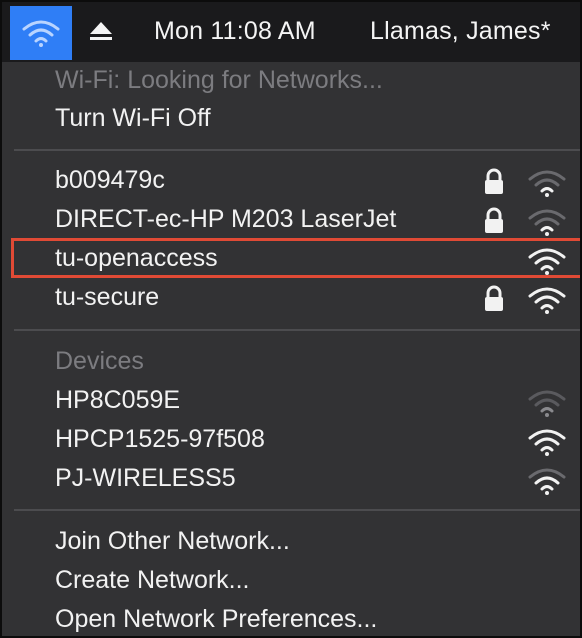 The image size is (582, 638). I want to click on devices-header-label: Devices, so click(99, 361).